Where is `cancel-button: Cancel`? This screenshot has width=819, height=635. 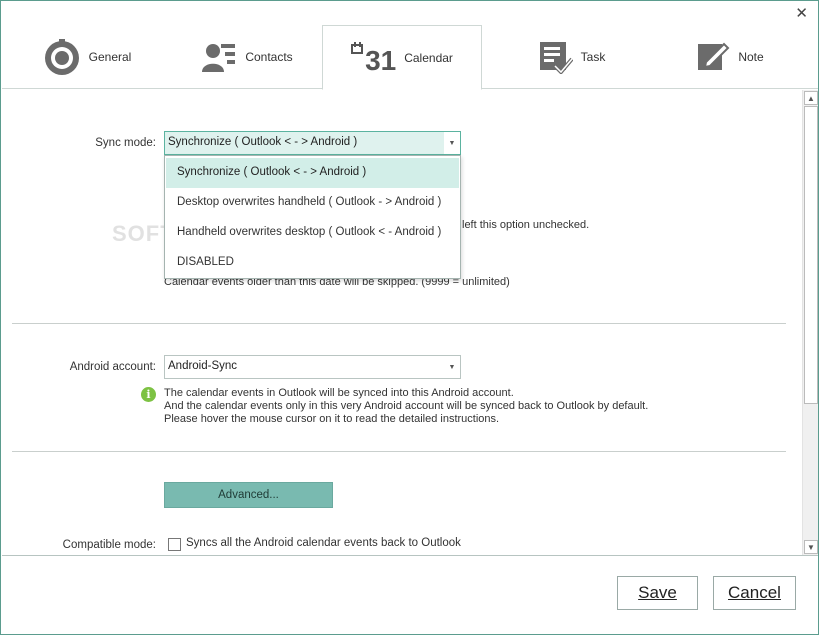
cancel-button: Cancel is located at coordinates (754, 593).